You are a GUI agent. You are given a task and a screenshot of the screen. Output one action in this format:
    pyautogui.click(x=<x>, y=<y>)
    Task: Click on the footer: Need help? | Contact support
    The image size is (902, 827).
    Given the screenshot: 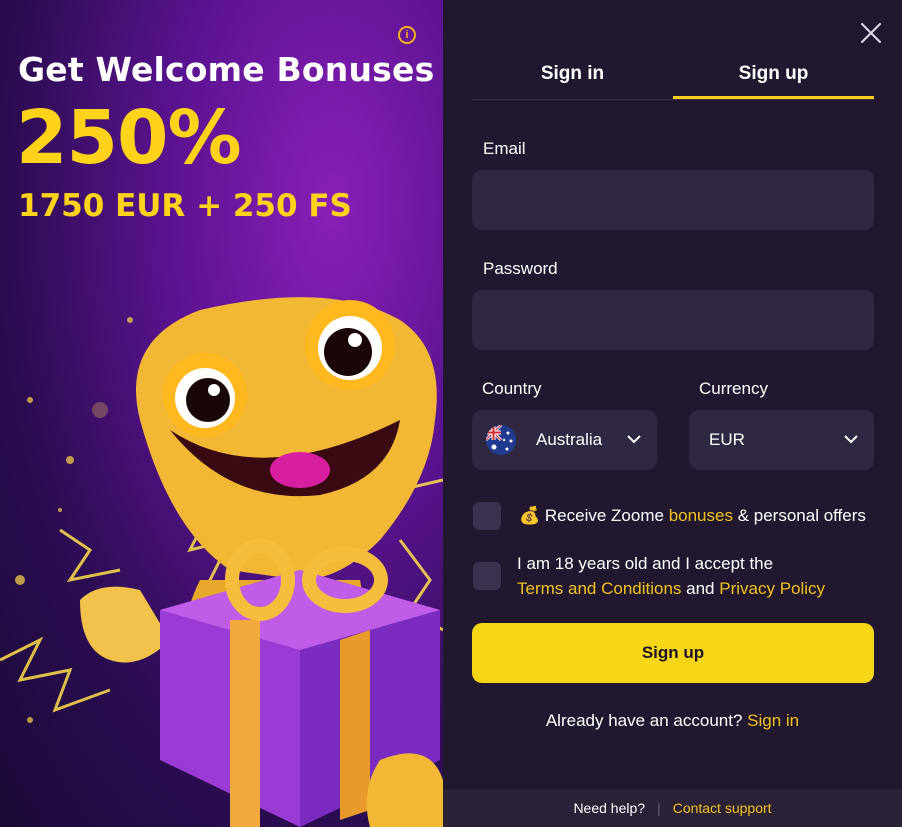 What is the action you would take?
    pyautogui.click(x=672, y=808)
    